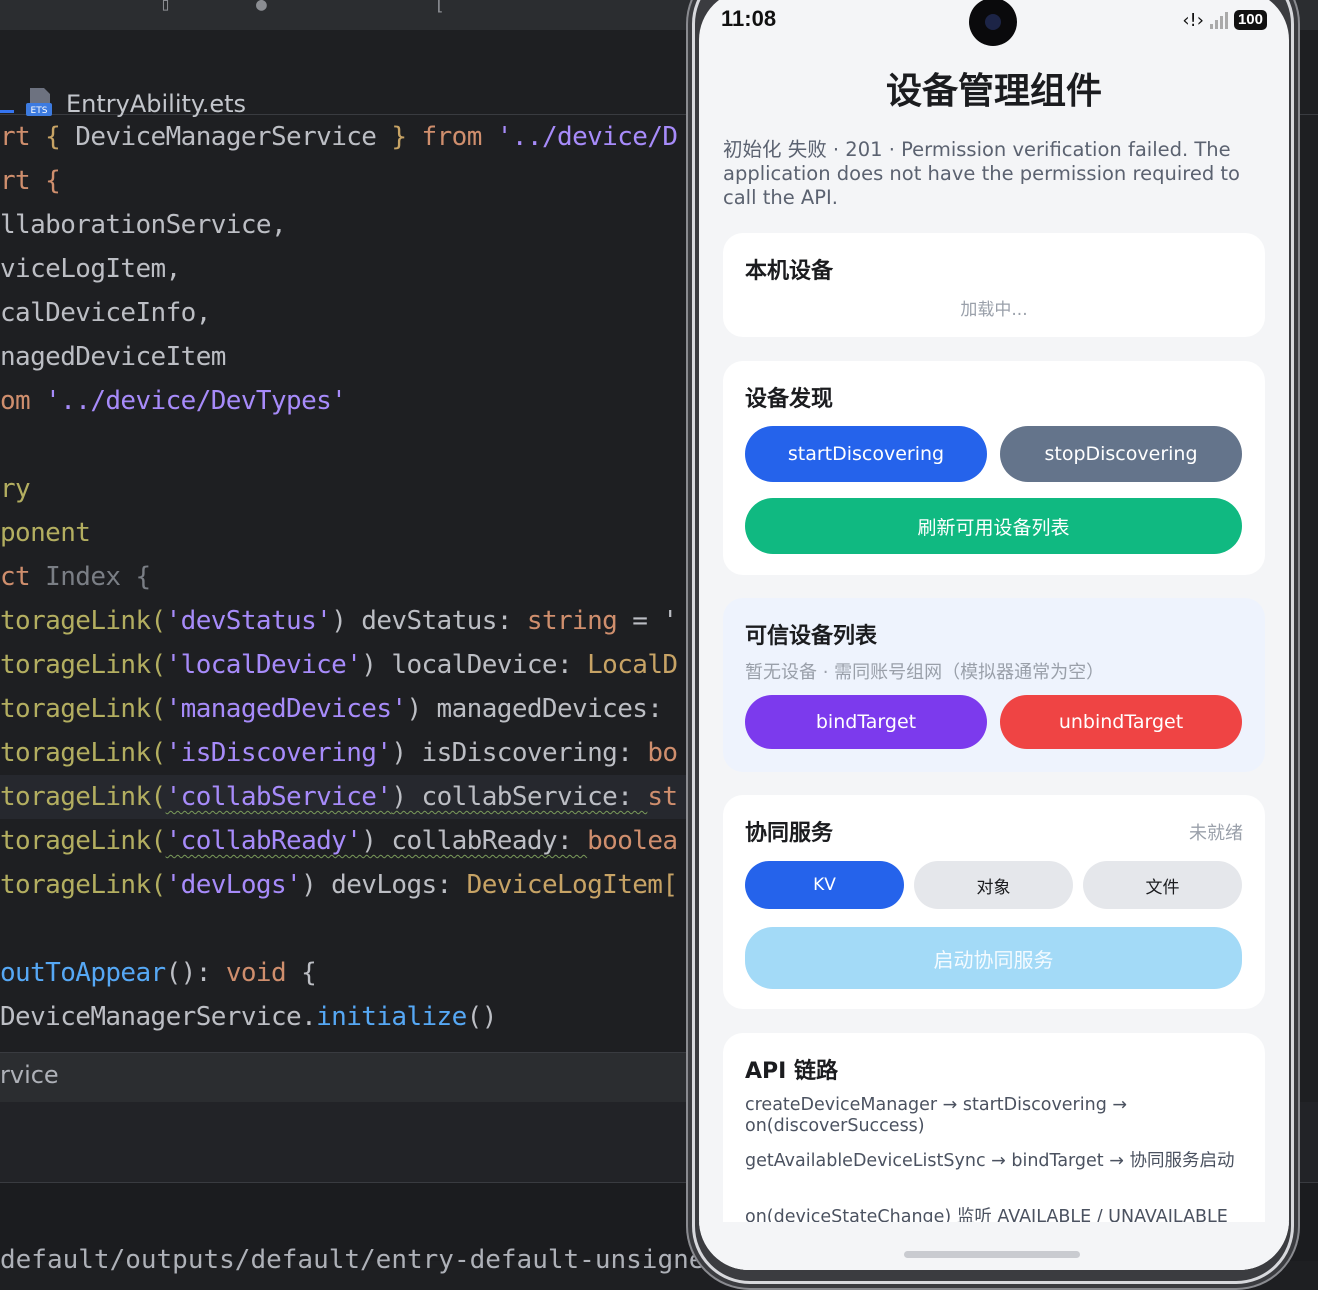 This screenshot has width=1318, height=1290. Describe the element at coordinates (45, 533) in the screenshot. I see `code-line: ponent` at that location.